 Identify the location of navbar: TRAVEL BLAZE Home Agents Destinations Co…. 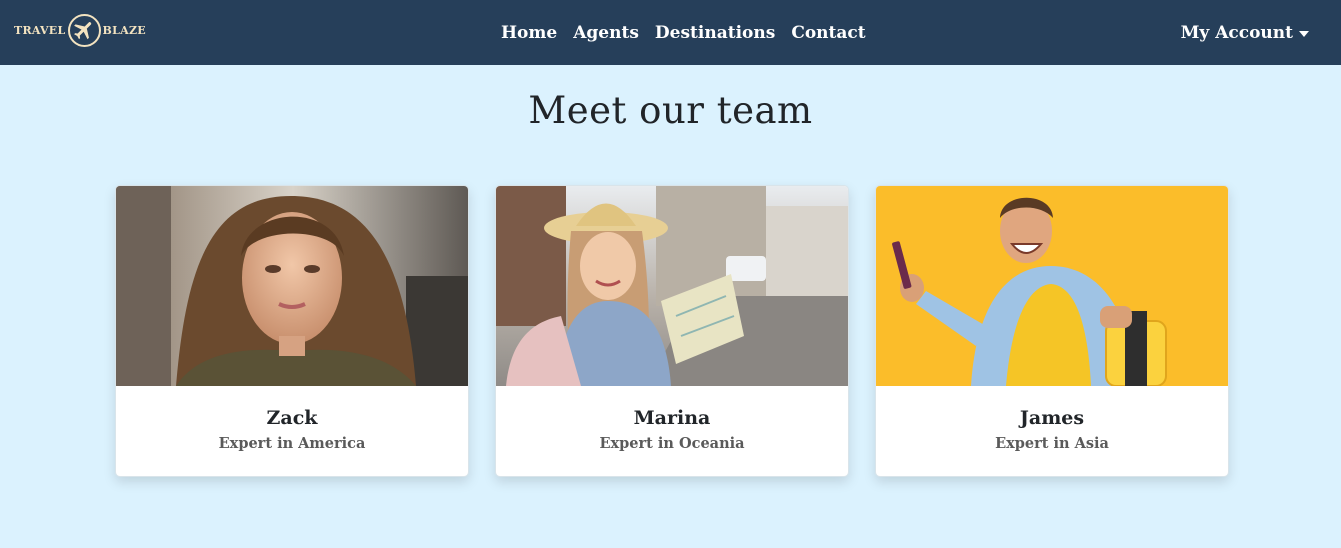
(670, 32).